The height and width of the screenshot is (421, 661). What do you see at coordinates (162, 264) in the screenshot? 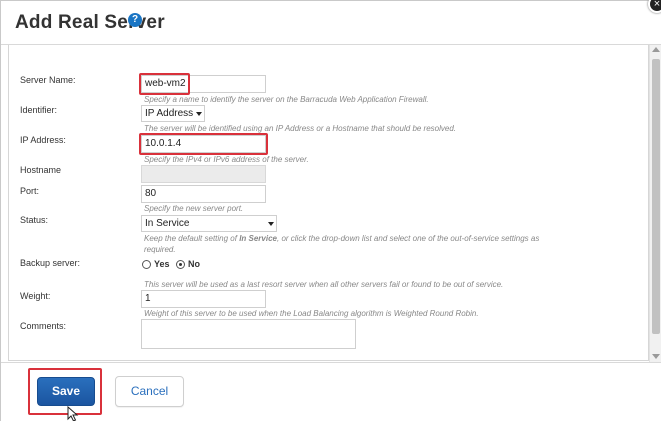
I see `backup-server-yes-label: Yes` at bounding box center [162, 264].